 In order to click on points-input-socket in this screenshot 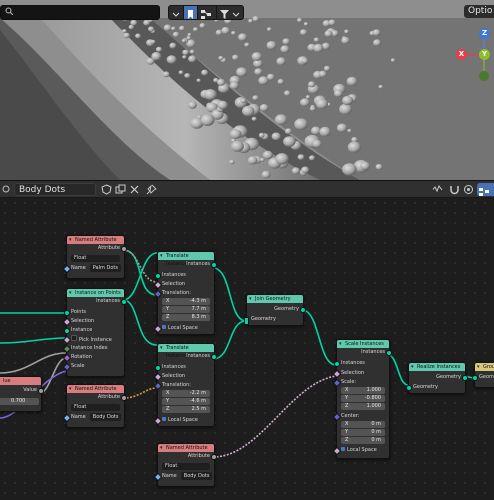, I will do `click(67, 313)`.